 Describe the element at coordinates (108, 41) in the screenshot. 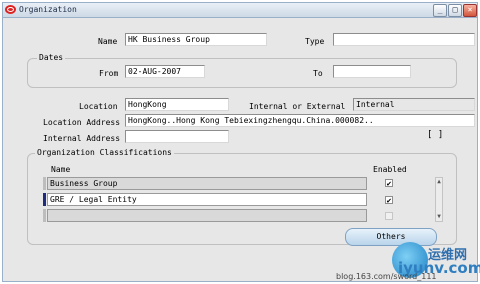

I see `name-label: Name` at that location.